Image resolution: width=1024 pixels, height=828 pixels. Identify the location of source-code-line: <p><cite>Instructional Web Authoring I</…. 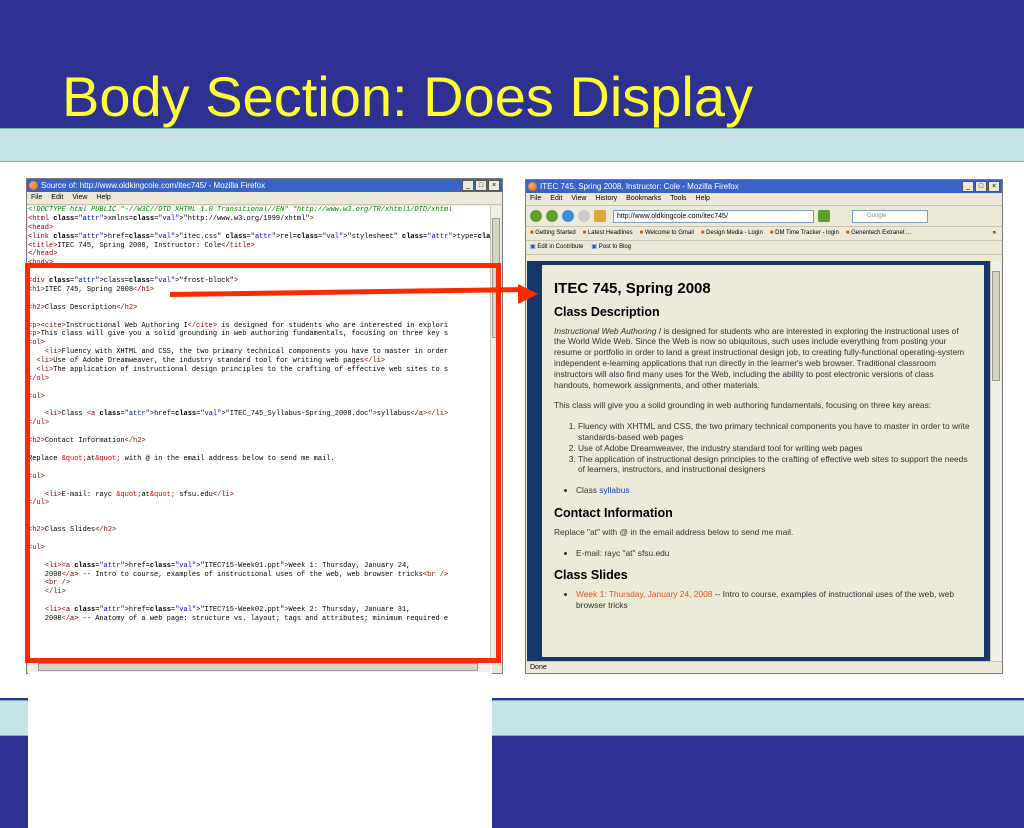
(238, 325).